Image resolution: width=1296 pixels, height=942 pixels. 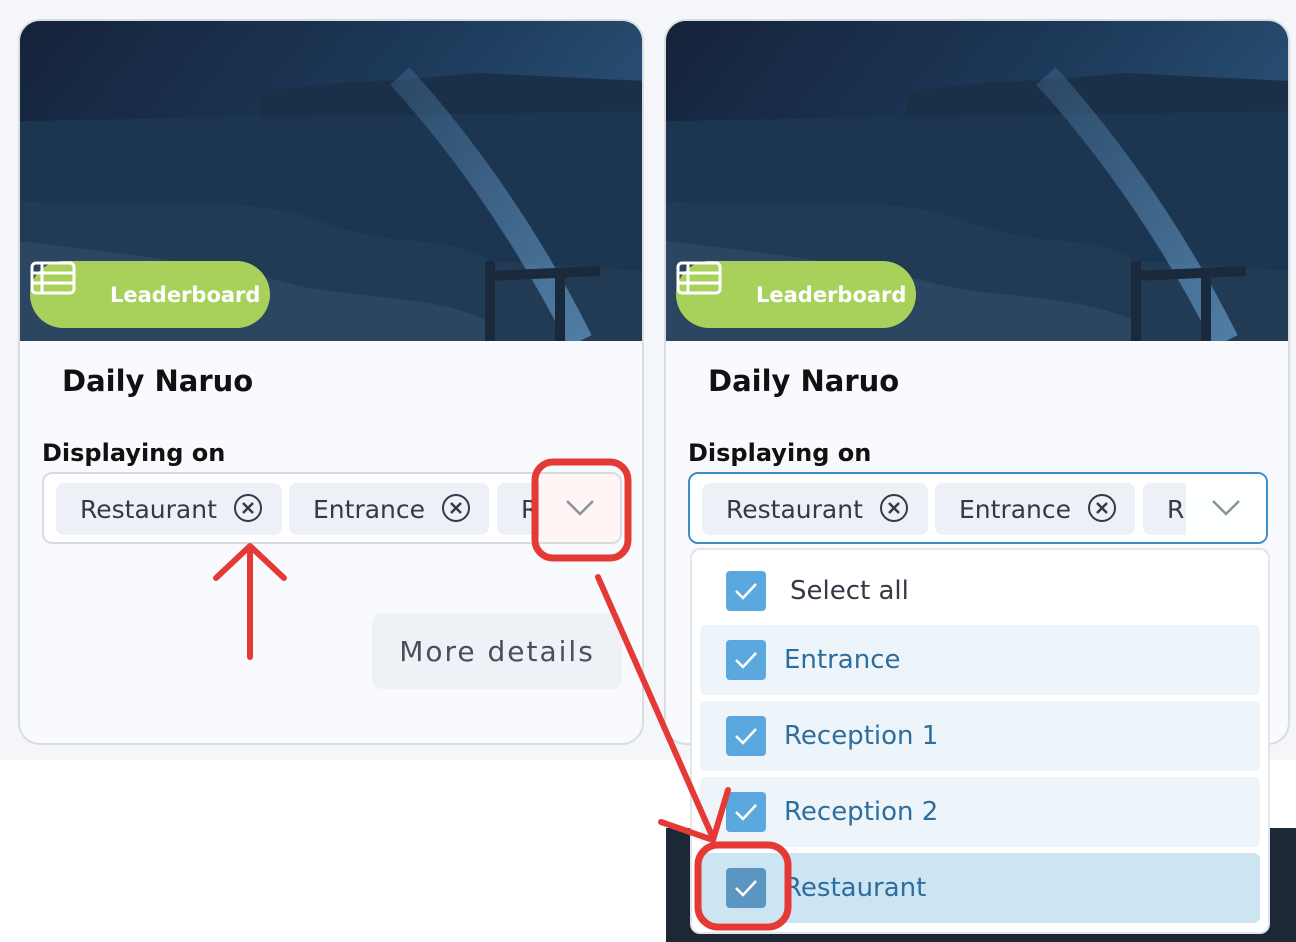 What do you see at coordinates (980, 812) in the screenshot?
I see `option-reception-2: Reception 2` at bounding box center [980, 812].